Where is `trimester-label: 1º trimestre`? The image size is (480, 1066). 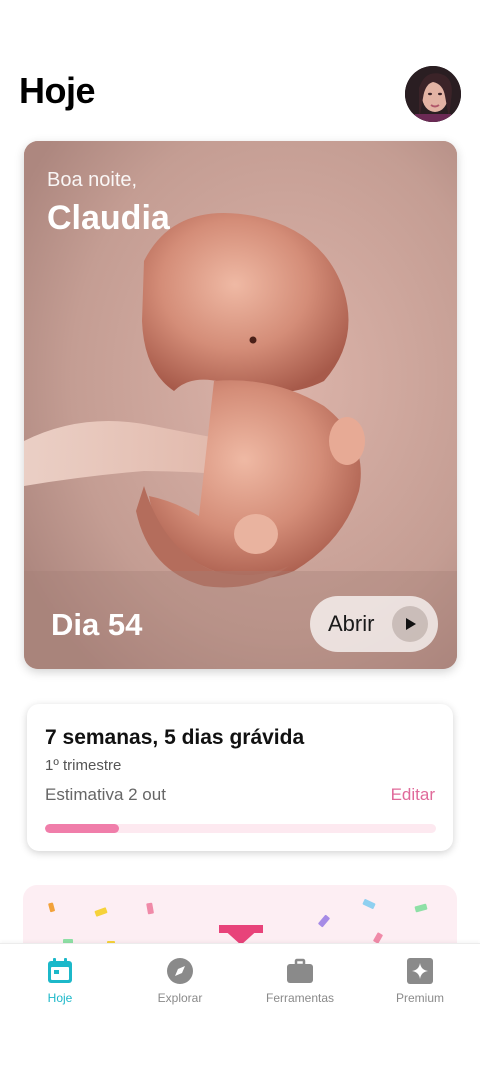 trimester-label: 1º trimestre is located at coordinates (83, 765).